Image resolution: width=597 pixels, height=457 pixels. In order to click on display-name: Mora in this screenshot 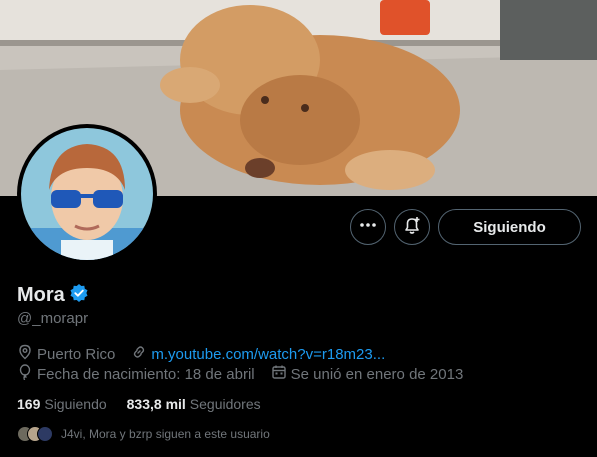, I will do `click(41, 295)`.